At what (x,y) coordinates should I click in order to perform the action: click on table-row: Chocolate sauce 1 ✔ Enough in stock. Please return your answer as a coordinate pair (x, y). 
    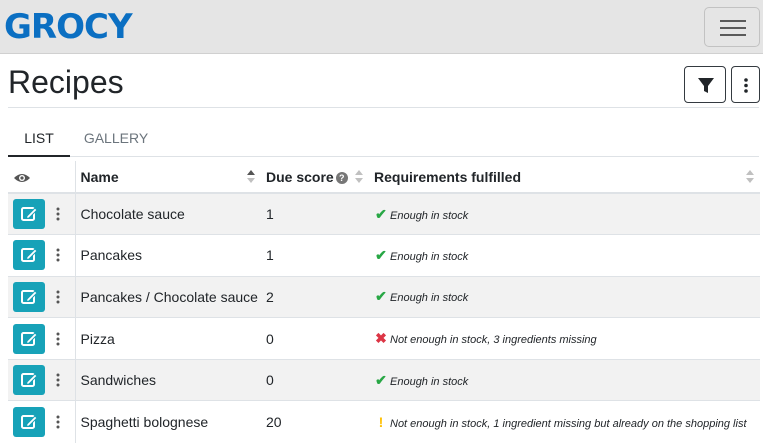
    Looking at the image, I should click on (384, 213).